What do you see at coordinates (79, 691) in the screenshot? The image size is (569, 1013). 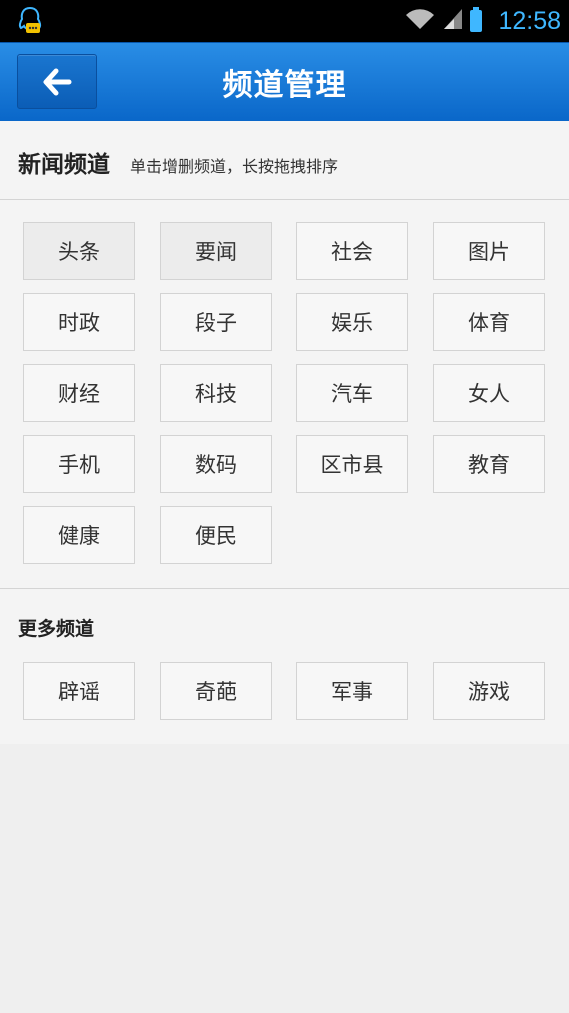 I see `more-channel-chip: 辟谣` at bounding box center [79, 691].